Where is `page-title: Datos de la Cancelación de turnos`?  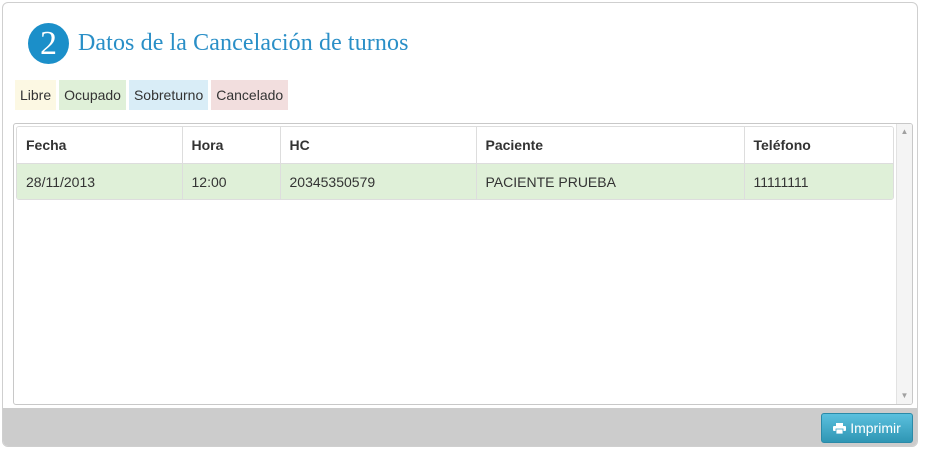
page-title: Datos de la Cancelación de turnos is located at coordinates (243, 43).